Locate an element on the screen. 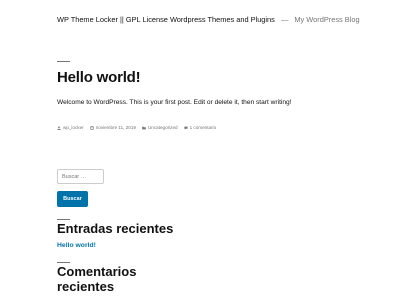 This screenshot has height=300, width=400. meta-author-label: wp_locker is located at coordinates (73, 127).